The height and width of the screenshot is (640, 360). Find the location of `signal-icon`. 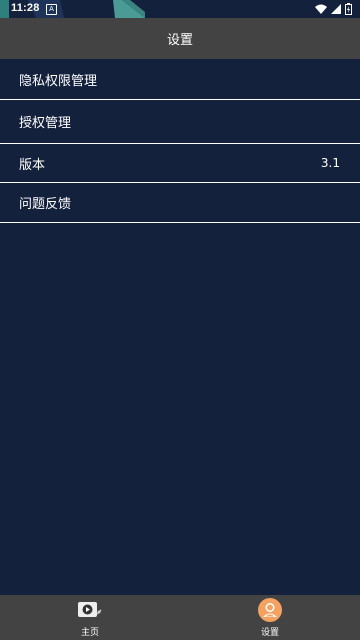

signal-icon is located at coordinates (336, 9).